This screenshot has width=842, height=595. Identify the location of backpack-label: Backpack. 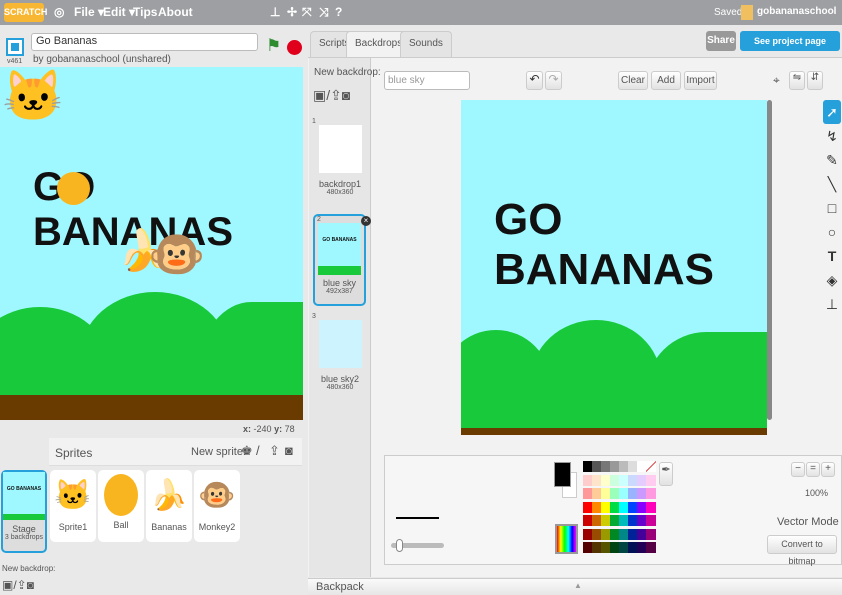
(340, 587).